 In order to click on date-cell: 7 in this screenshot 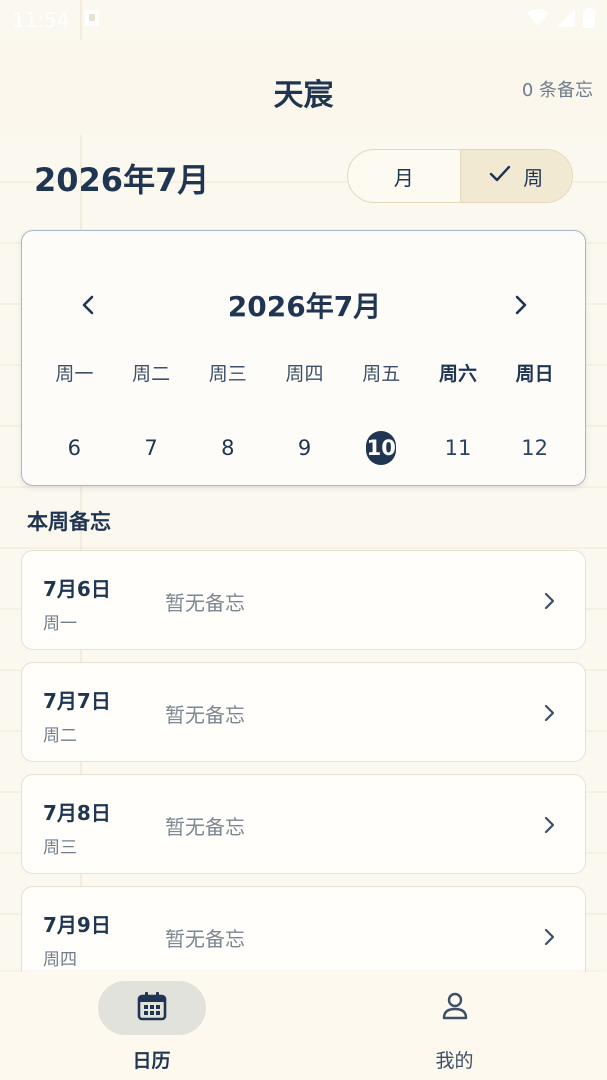, I will do `click(151, 450)`.